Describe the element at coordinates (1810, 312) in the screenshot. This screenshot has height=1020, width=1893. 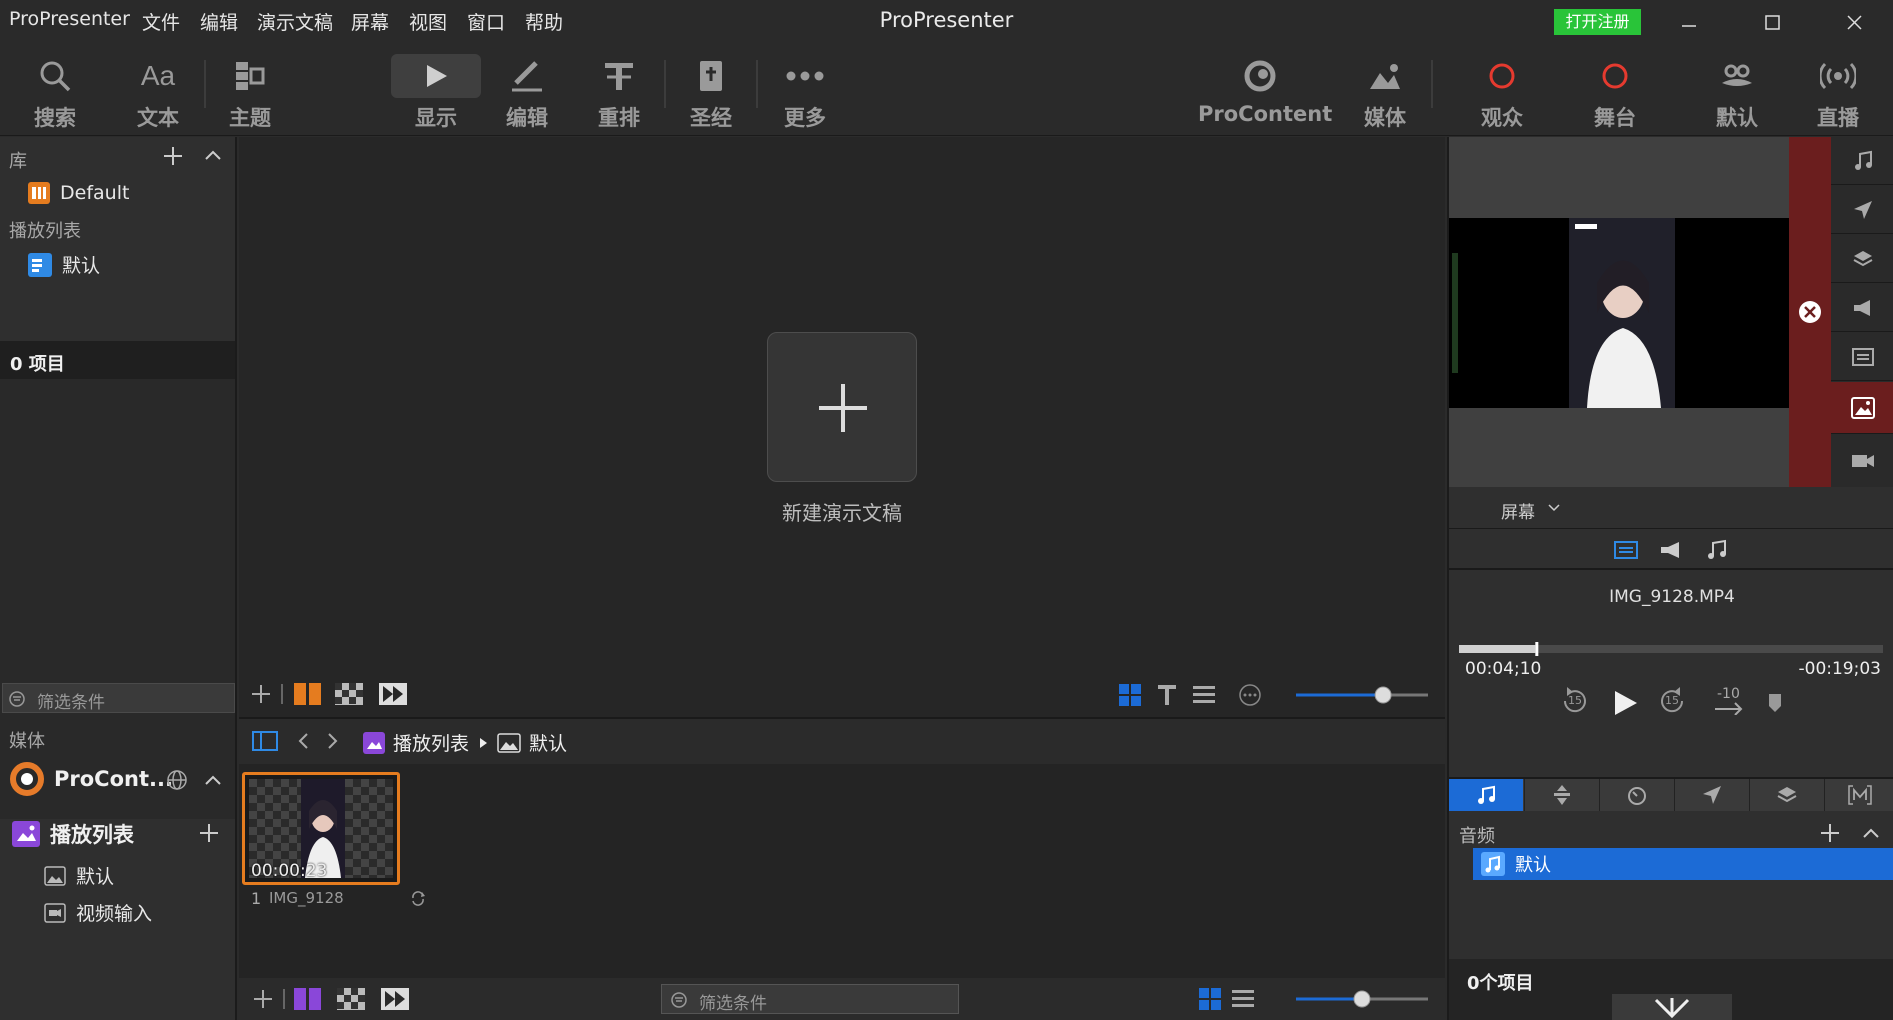
I see `clear-layer-icon` at that location.